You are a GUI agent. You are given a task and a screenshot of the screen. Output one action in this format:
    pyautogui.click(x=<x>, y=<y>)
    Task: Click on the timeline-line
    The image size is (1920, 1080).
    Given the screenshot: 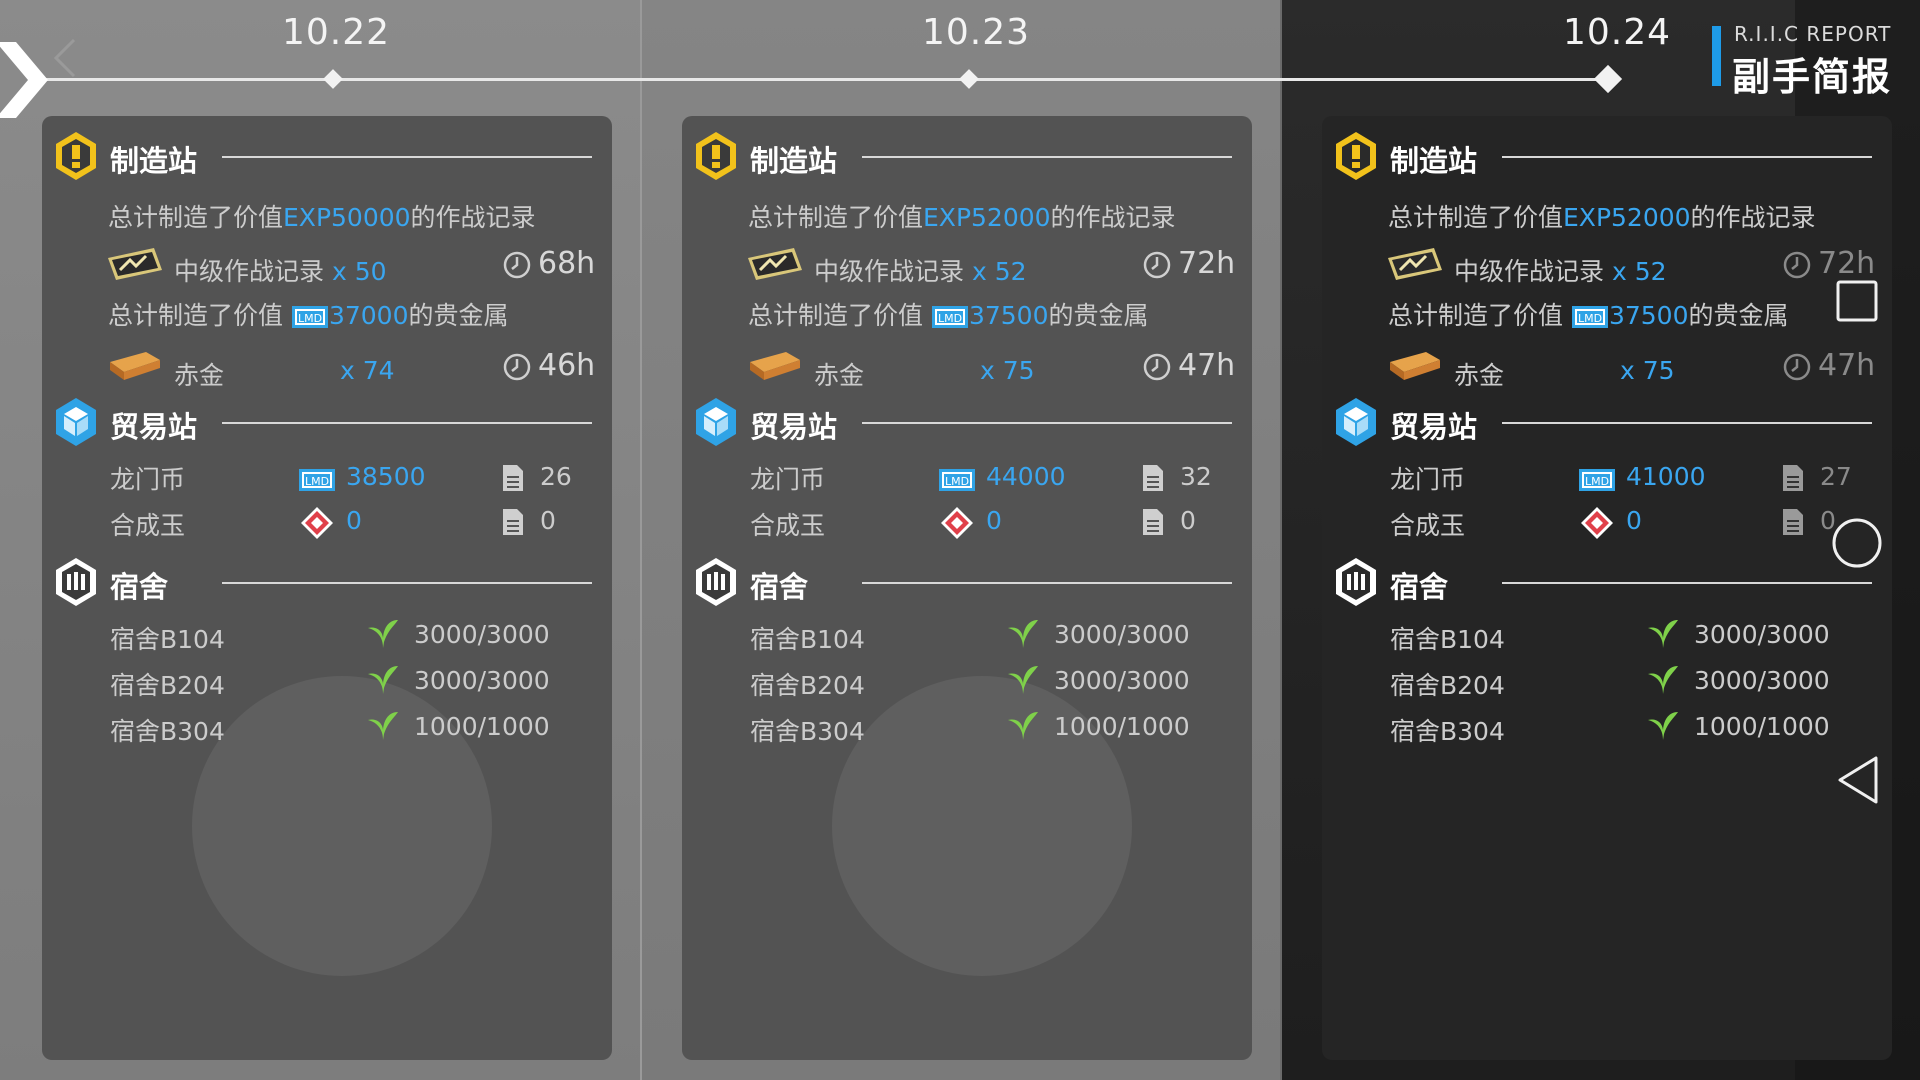 What is the action you would take?
    pyautogui.click(x=820, y=79)
    